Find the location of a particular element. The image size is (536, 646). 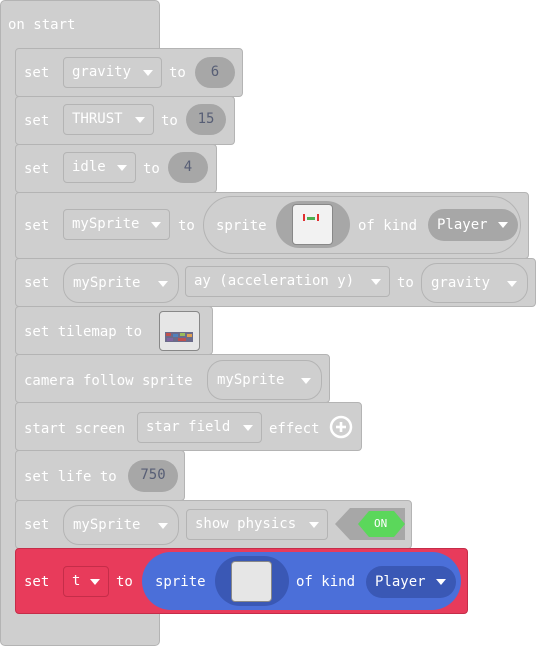

property-dropdown: ay (acceleration y) is located at coordinates (287, 281).